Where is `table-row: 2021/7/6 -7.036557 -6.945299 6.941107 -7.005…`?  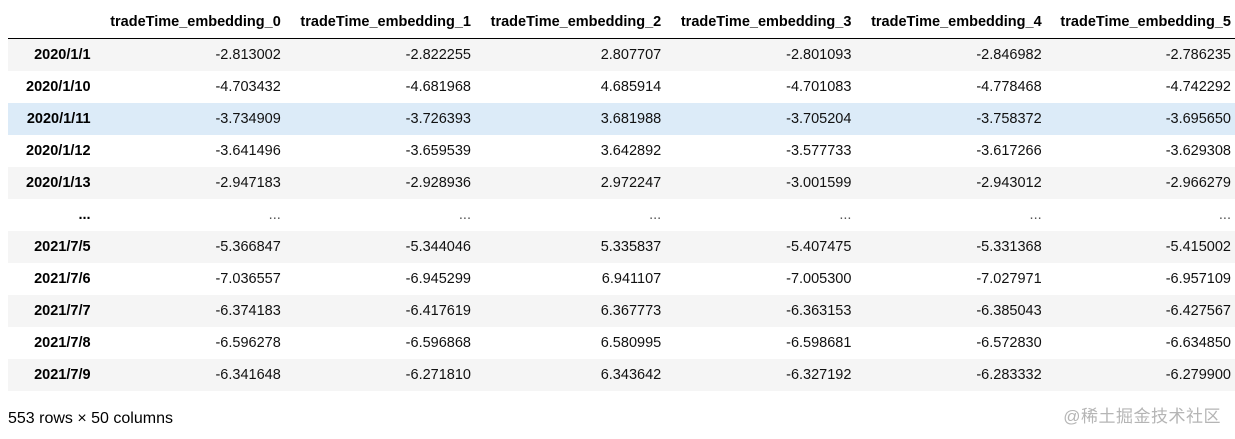 table-row: 2021/7/6 -7.036557 -6.945299 6.941107 -7.005… is located at coordinates (621, 279).